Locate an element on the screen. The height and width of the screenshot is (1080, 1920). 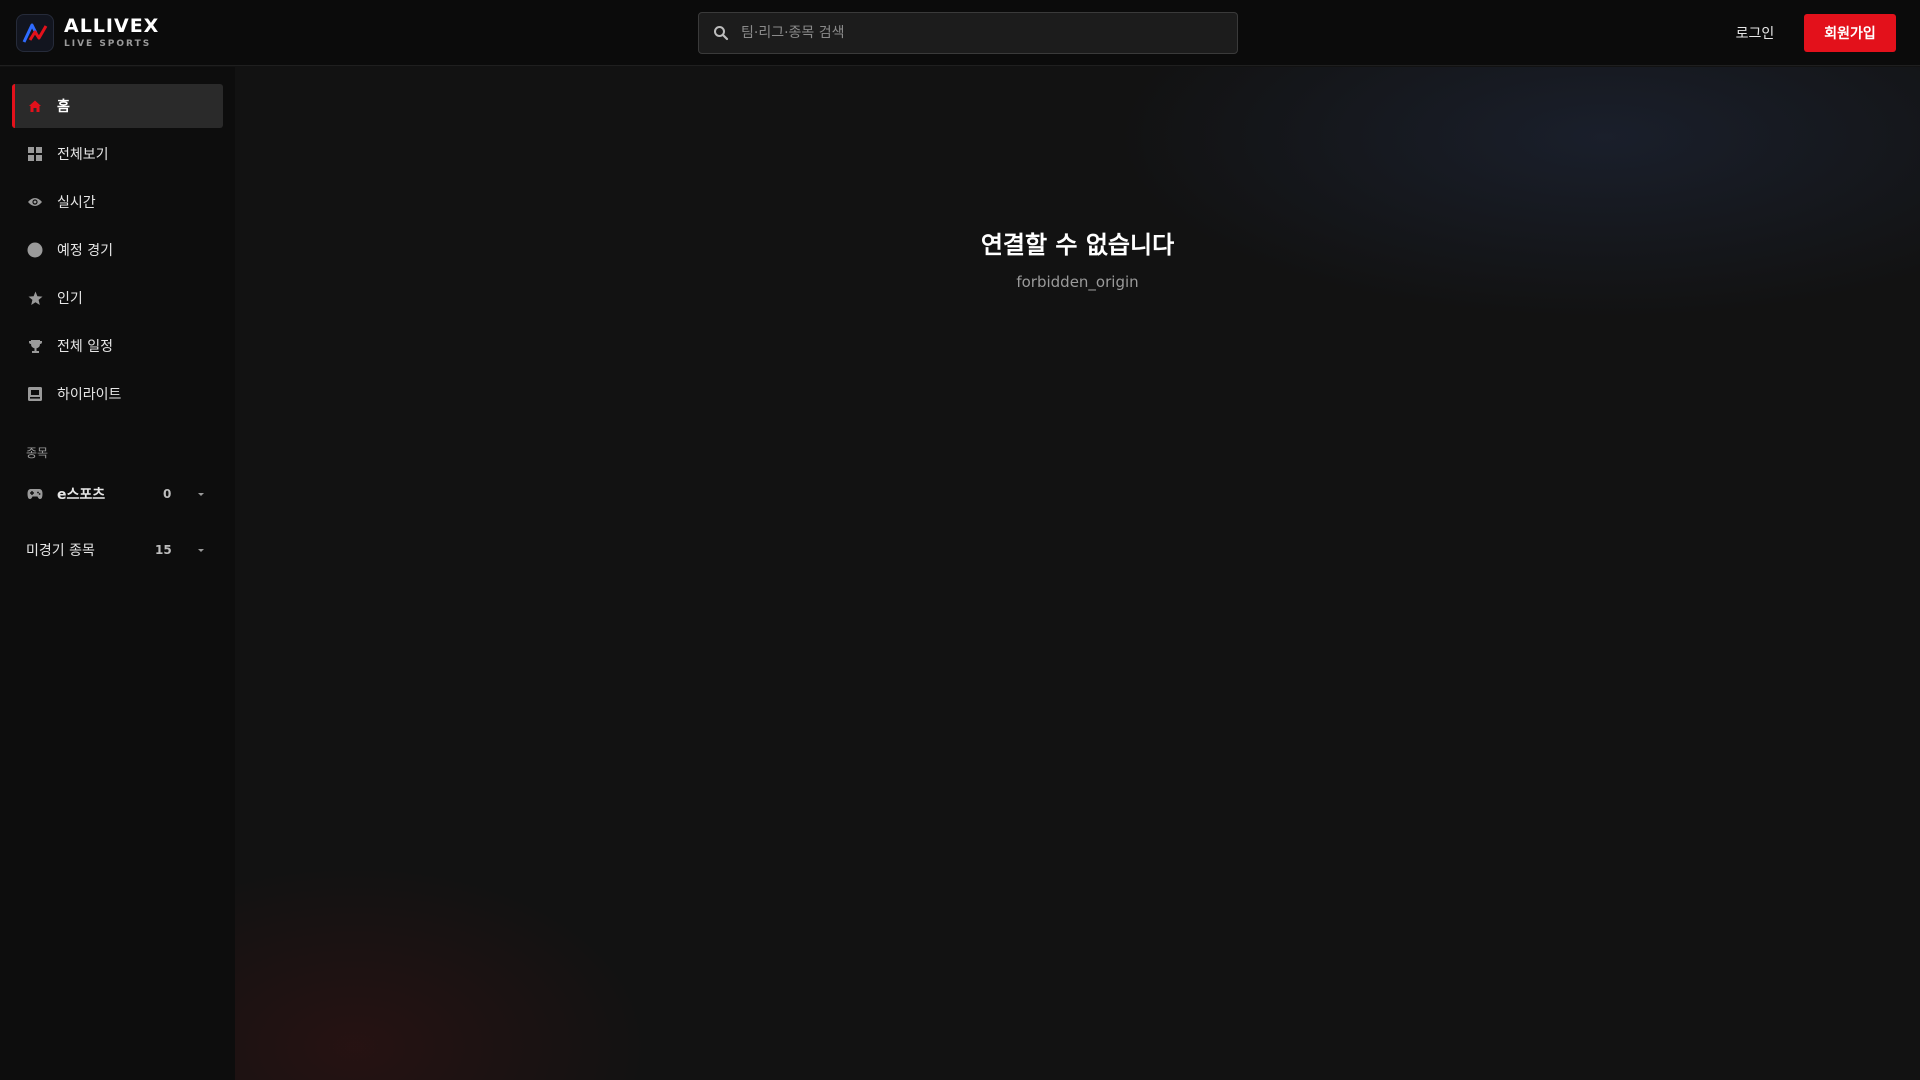
sidebar-item-all: 전체보기 is located at coordinates (117, 154).